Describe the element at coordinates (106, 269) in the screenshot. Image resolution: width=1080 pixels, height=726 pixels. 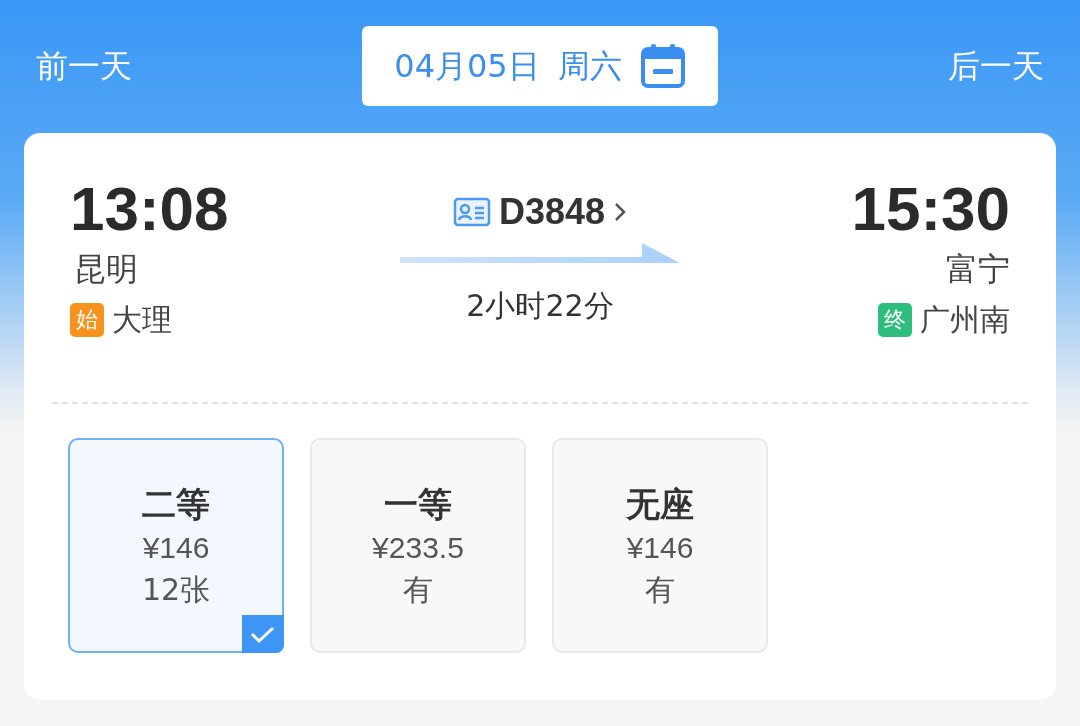
I see `departure-station: 昆明` at that location.